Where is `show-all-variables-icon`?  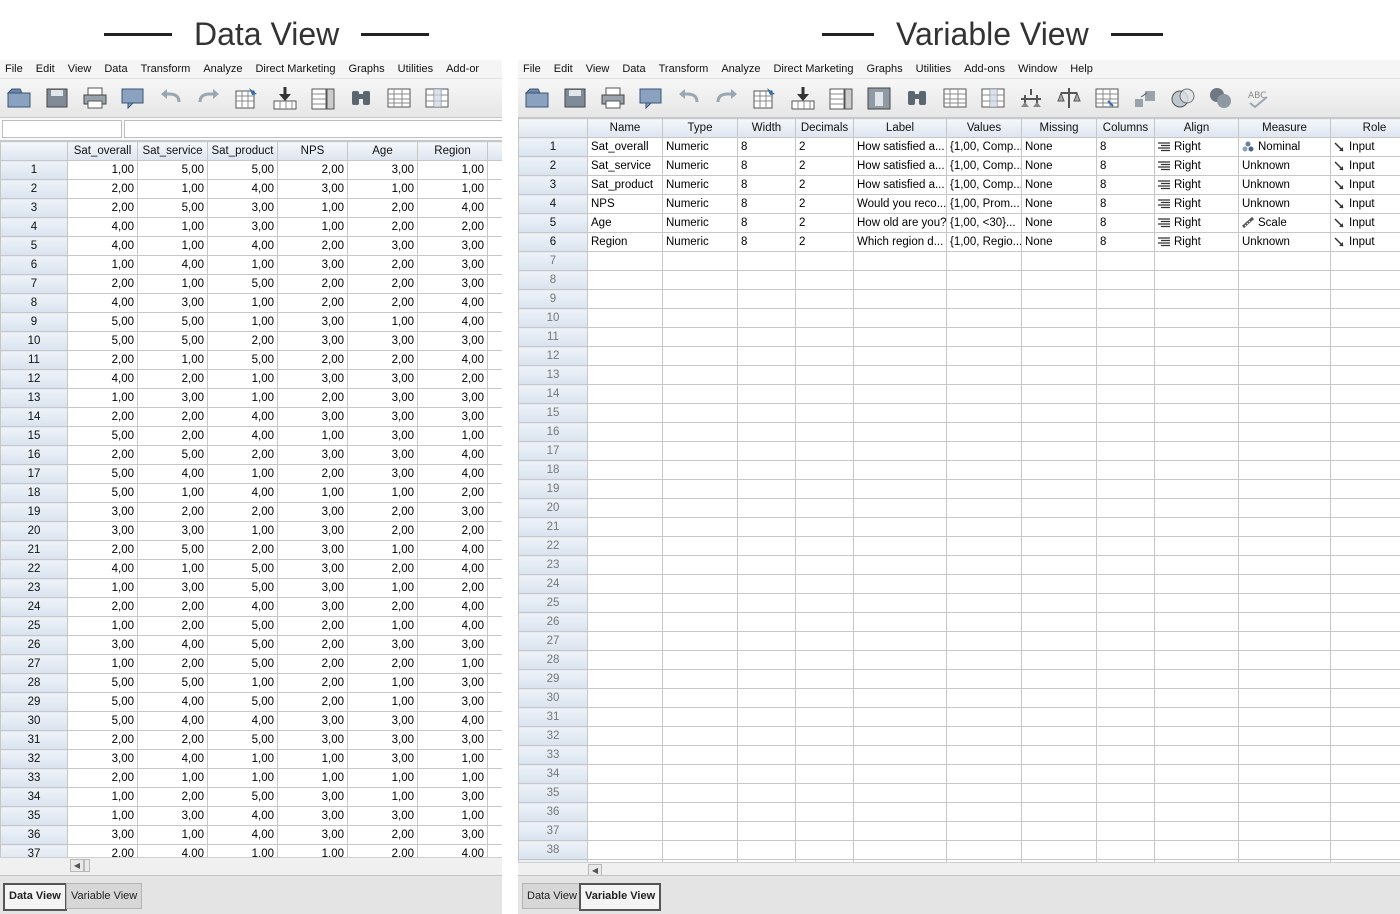
show-all-variables-icon is located at coordinates (1221, 98).